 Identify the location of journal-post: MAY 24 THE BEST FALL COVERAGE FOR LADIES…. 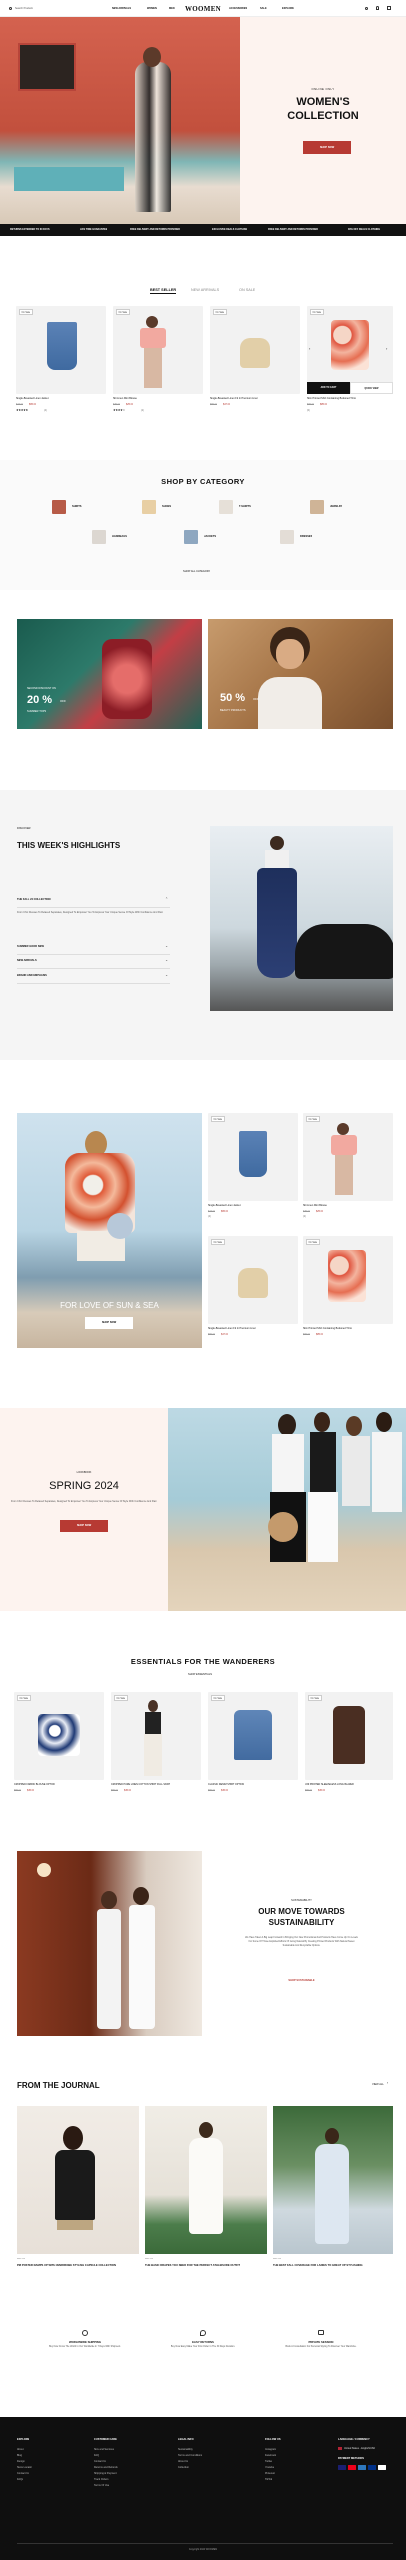
(333, 2193).